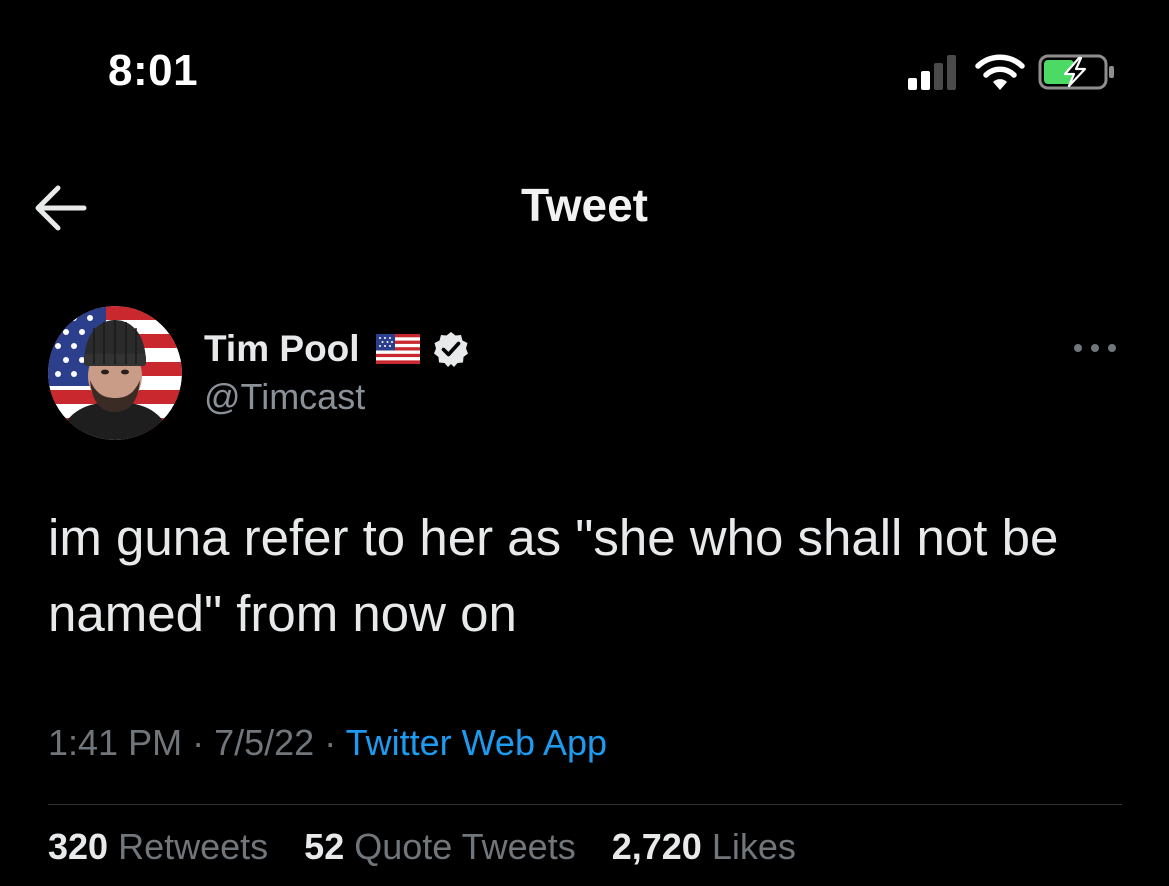 This screenshot has height=886, width=1169. I want to click on divider, so click(585, 804).